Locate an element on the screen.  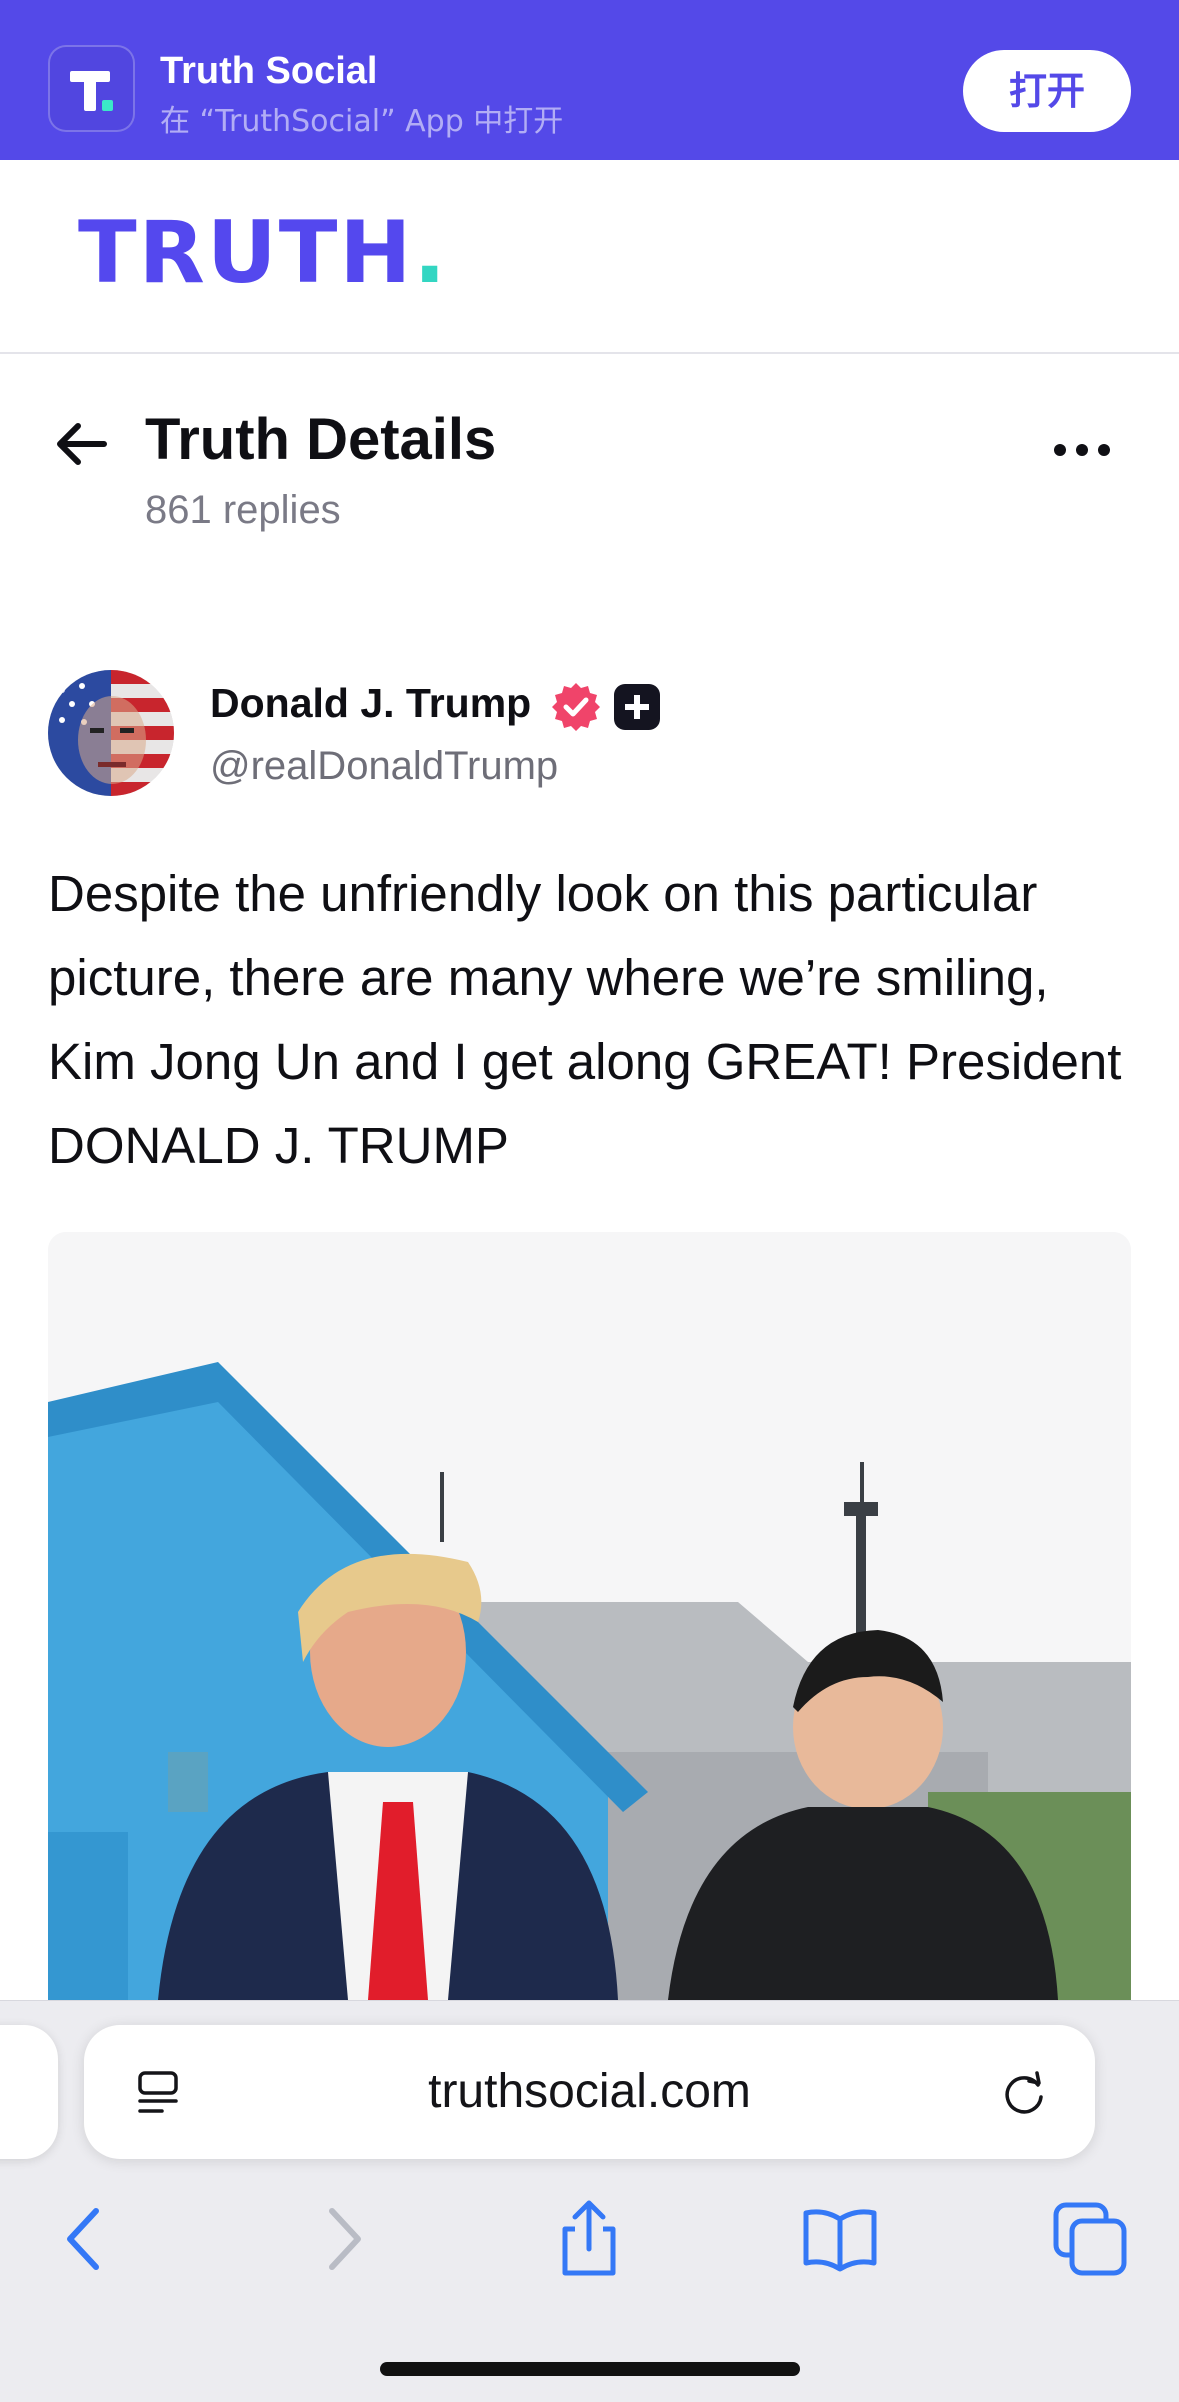
back-icon is located at coordinates (86, 2239).